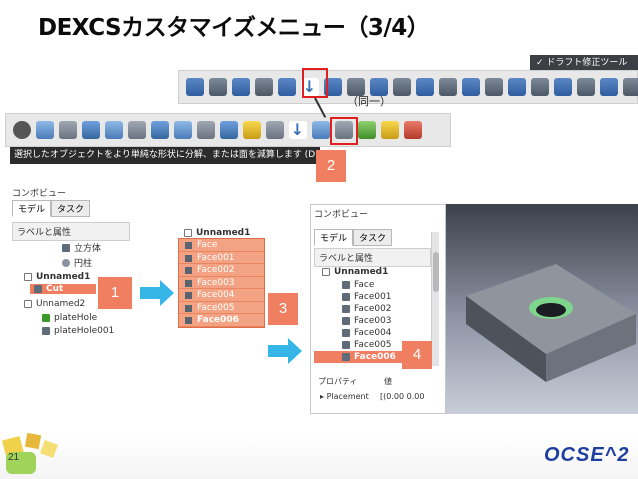  I want to click on box-icon, so click(67, 130).